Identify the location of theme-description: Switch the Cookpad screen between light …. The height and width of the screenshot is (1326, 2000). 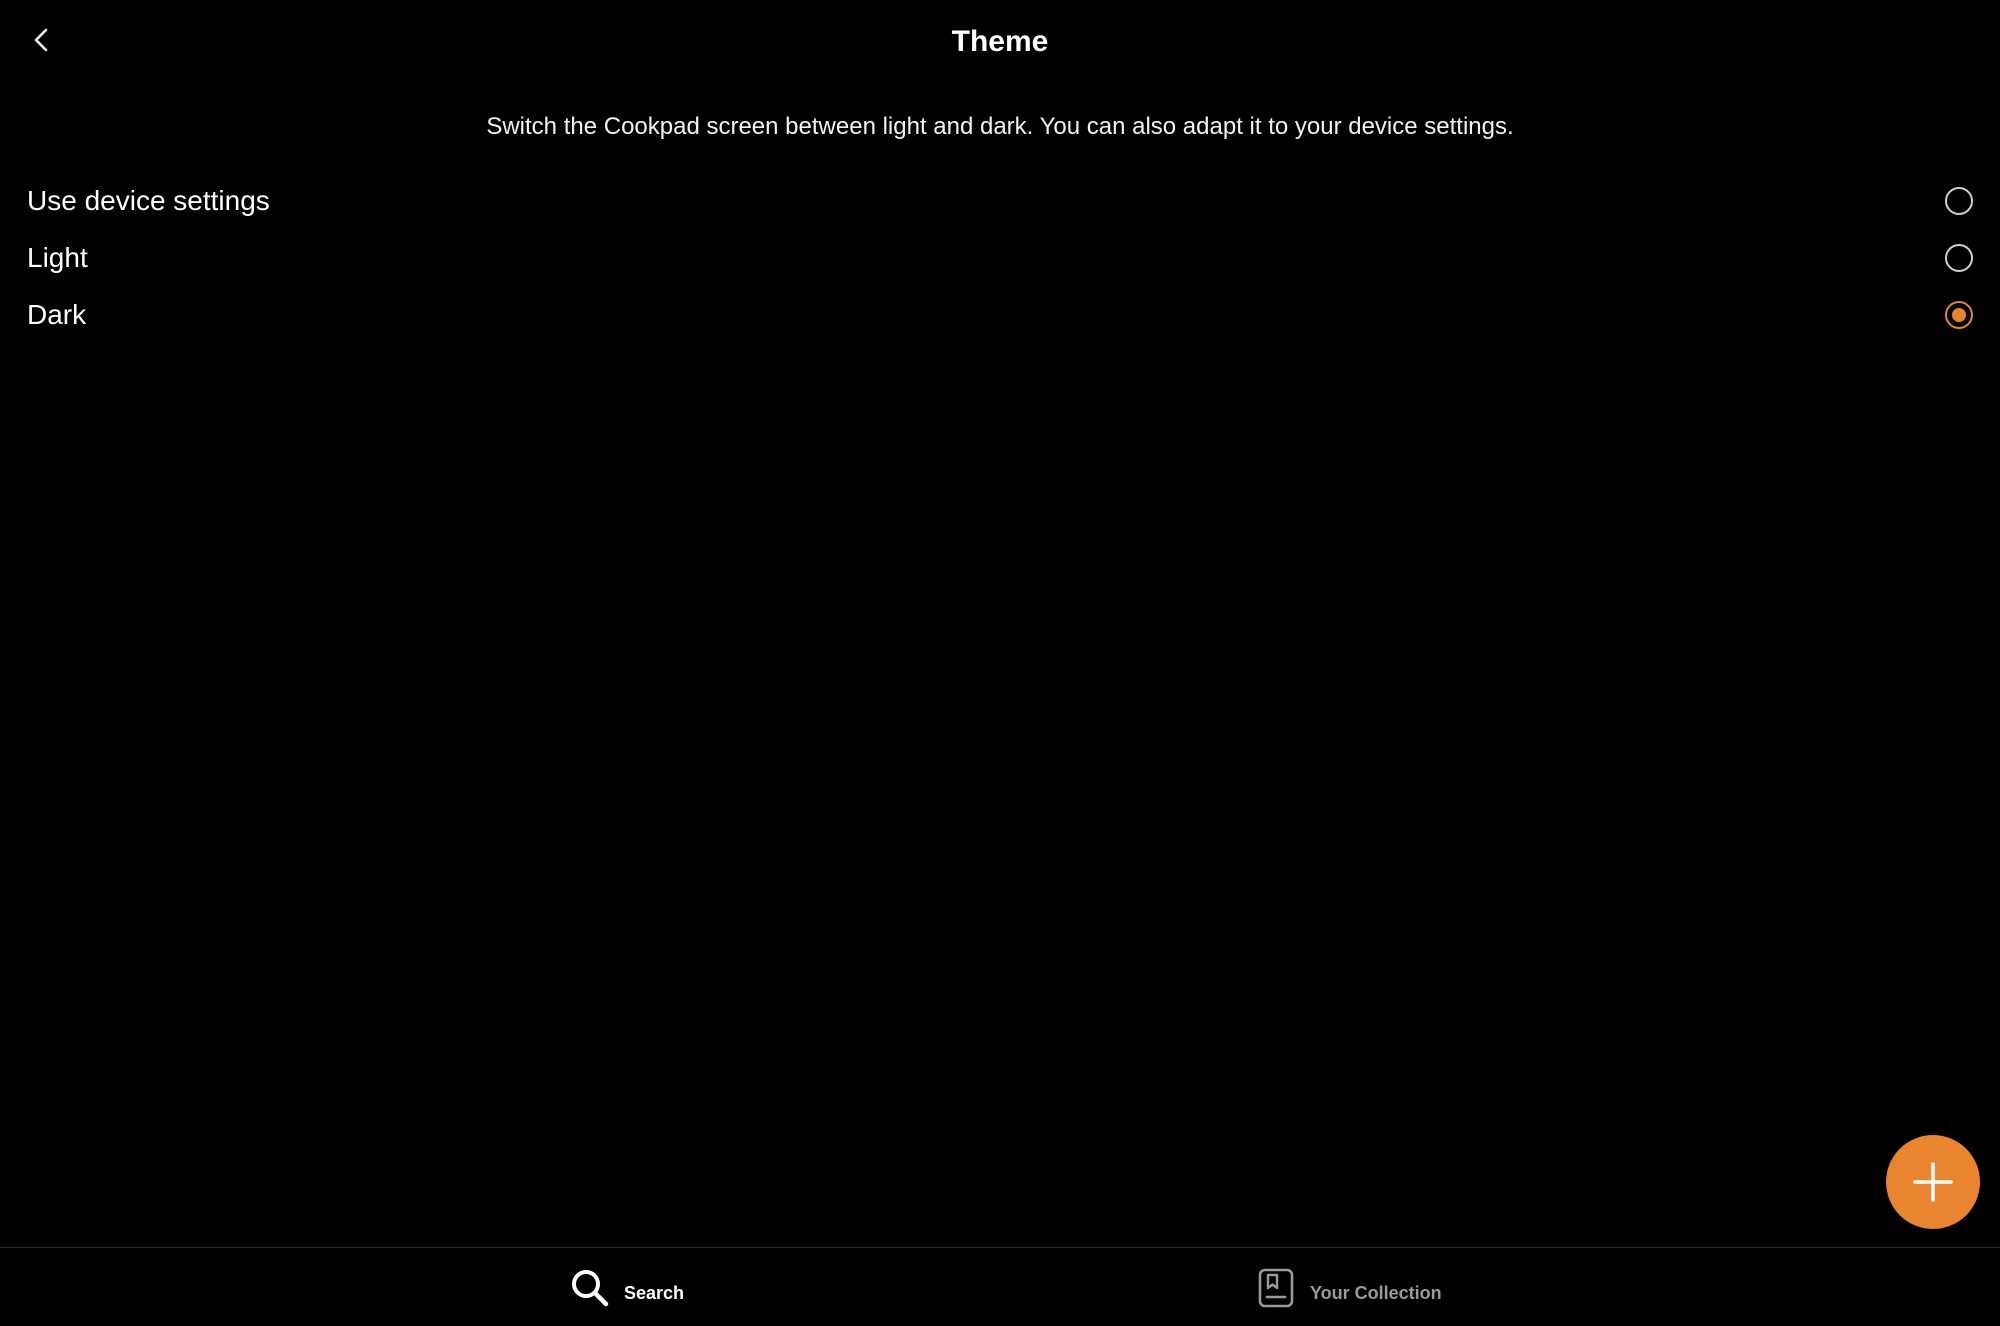
(1000, 126).